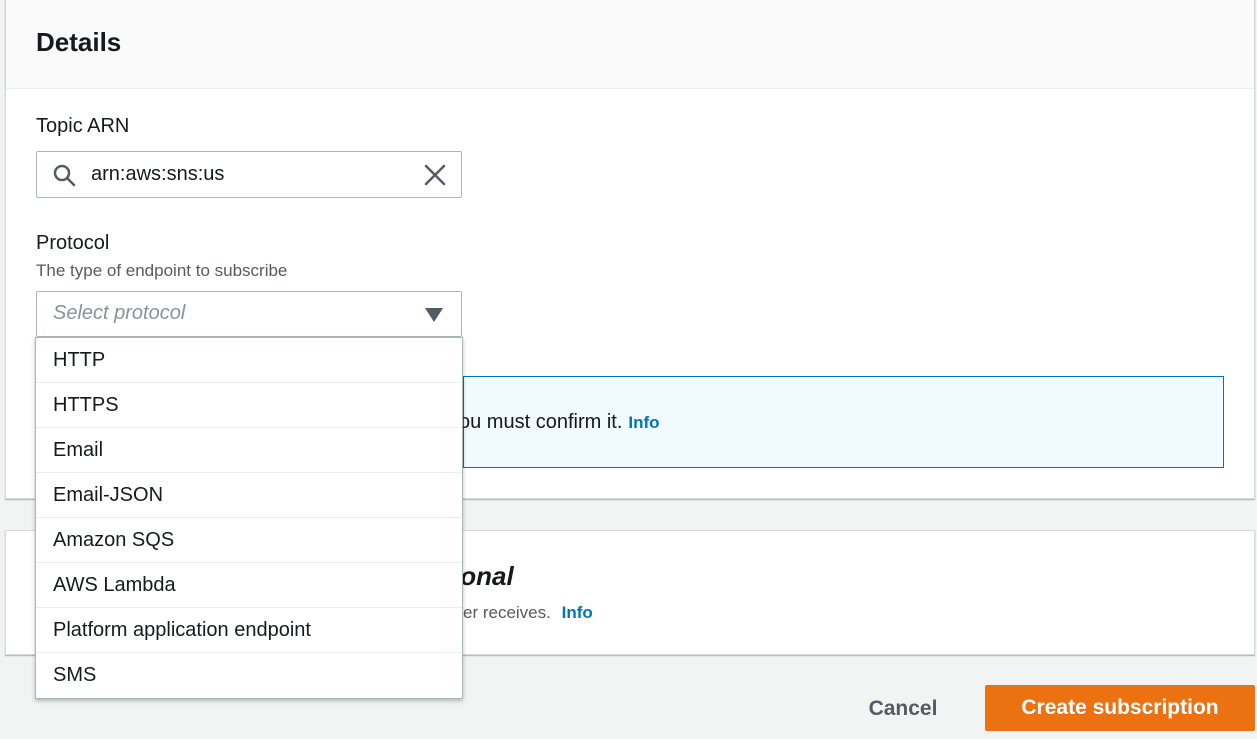 The image size is (1257, 739). I want to click on topic-arn-label: Topic ARN, so click(83, 126).